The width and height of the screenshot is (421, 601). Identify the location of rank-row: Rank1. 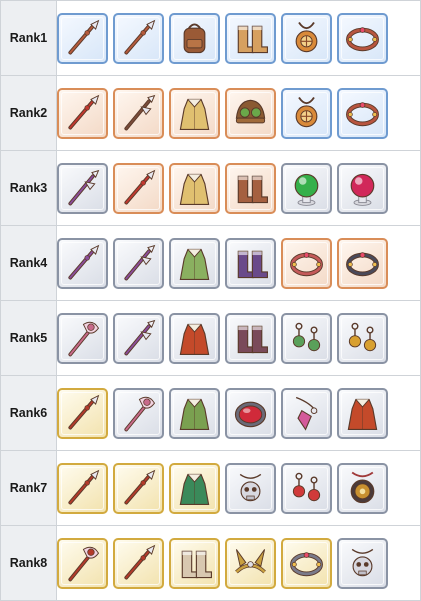
(210, 38).